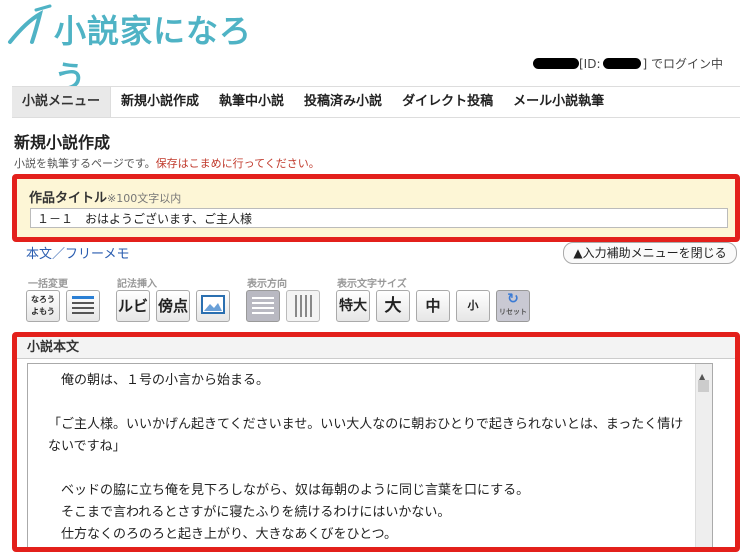 The height and width of the screenshot is (552, 743). I want to click on vertical-lines-icon, so click(303, 306).